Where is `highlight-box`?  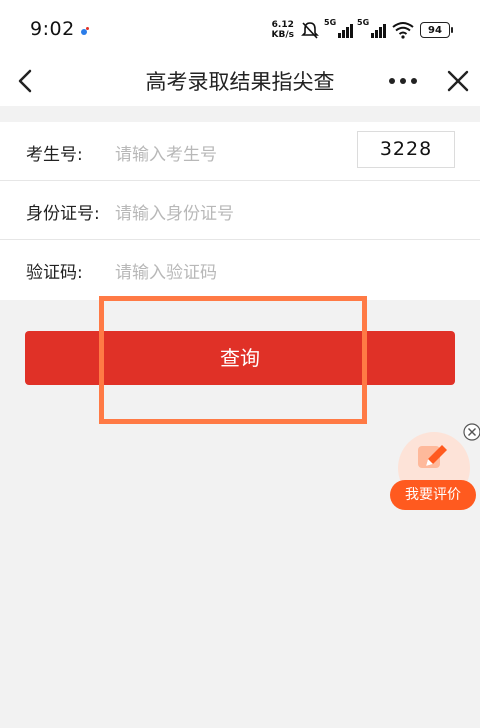
highlight-box is located at coordinates (233, 360).